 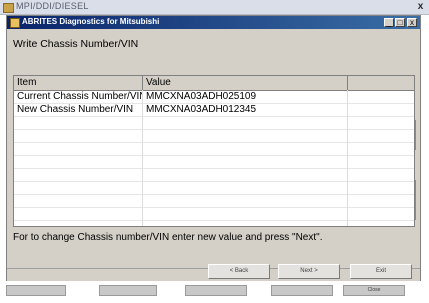 What do you see at coordinates (201, 96) in the screenshot?
I see `current-vin-value: MMCXNA03ADH025109` at bounding box center [201, 96].